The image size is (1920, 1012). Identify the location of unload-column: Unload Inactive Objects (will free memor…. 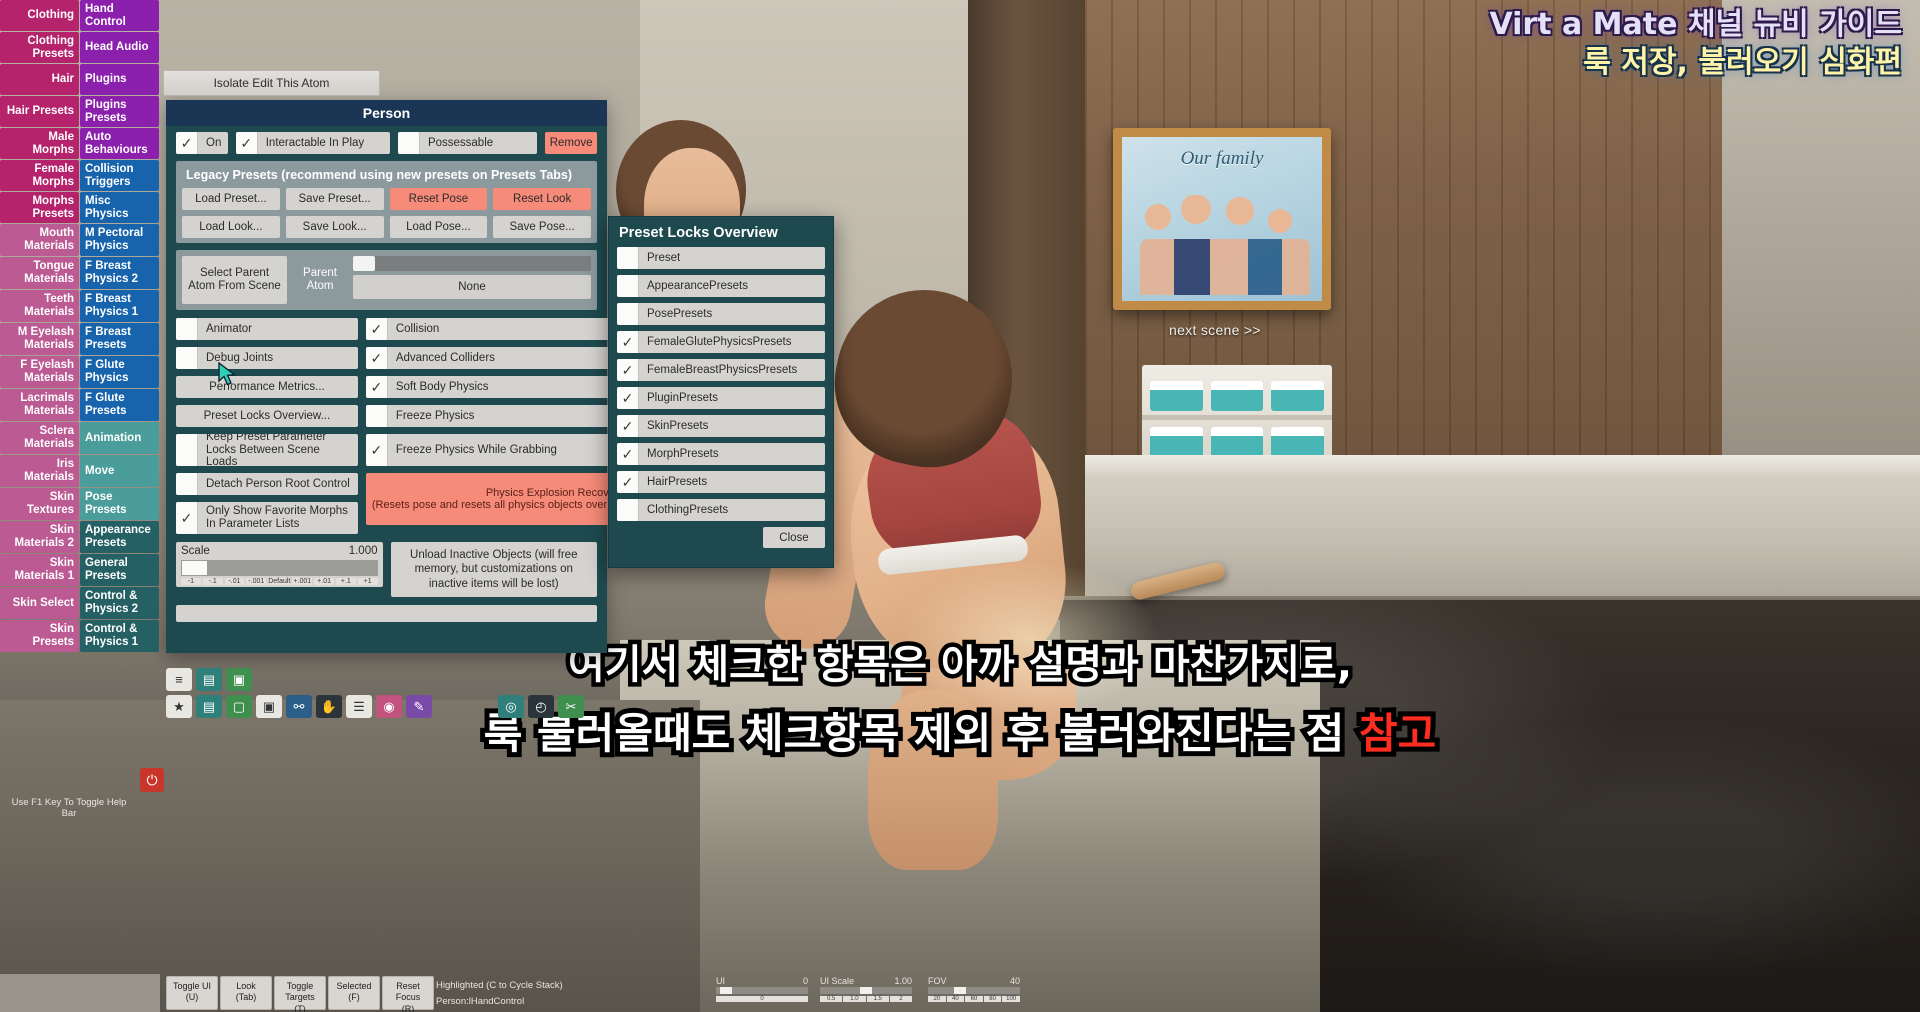
(493, 570).